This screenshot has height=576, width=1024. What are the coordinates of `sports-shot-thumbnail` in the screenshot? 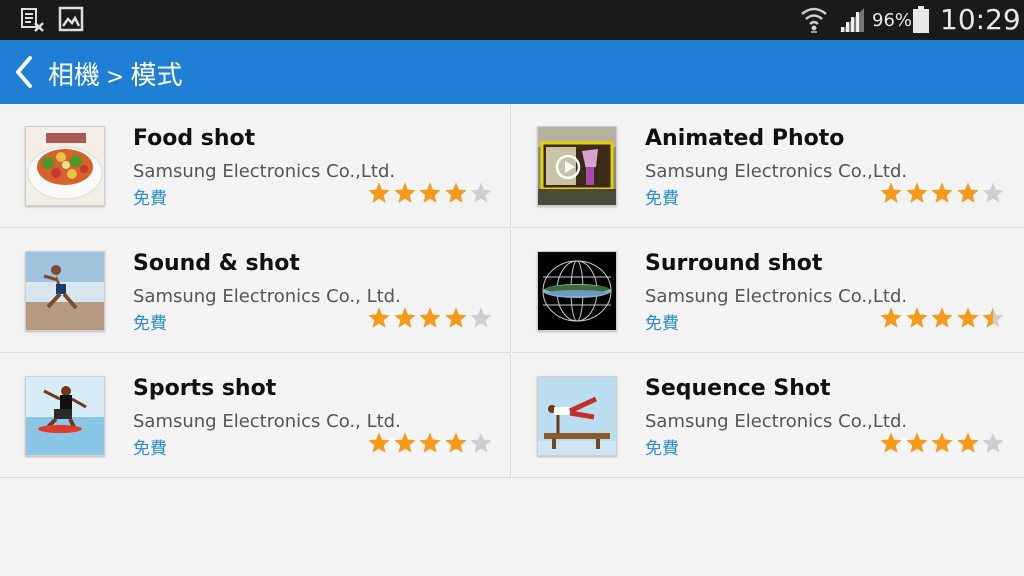 It's located at (65, 416).